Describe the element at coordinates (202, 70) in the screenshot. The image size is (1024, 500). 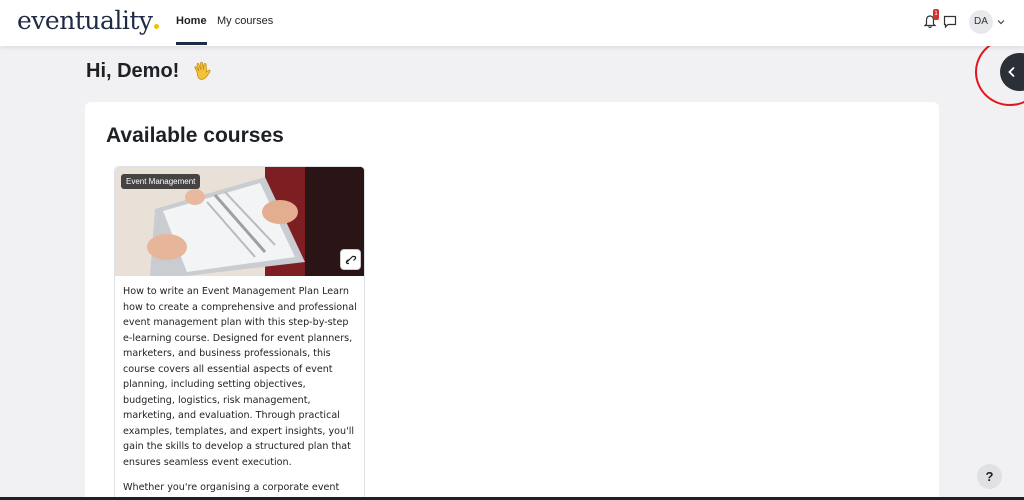
I see `waving-hand-icon` at that location.